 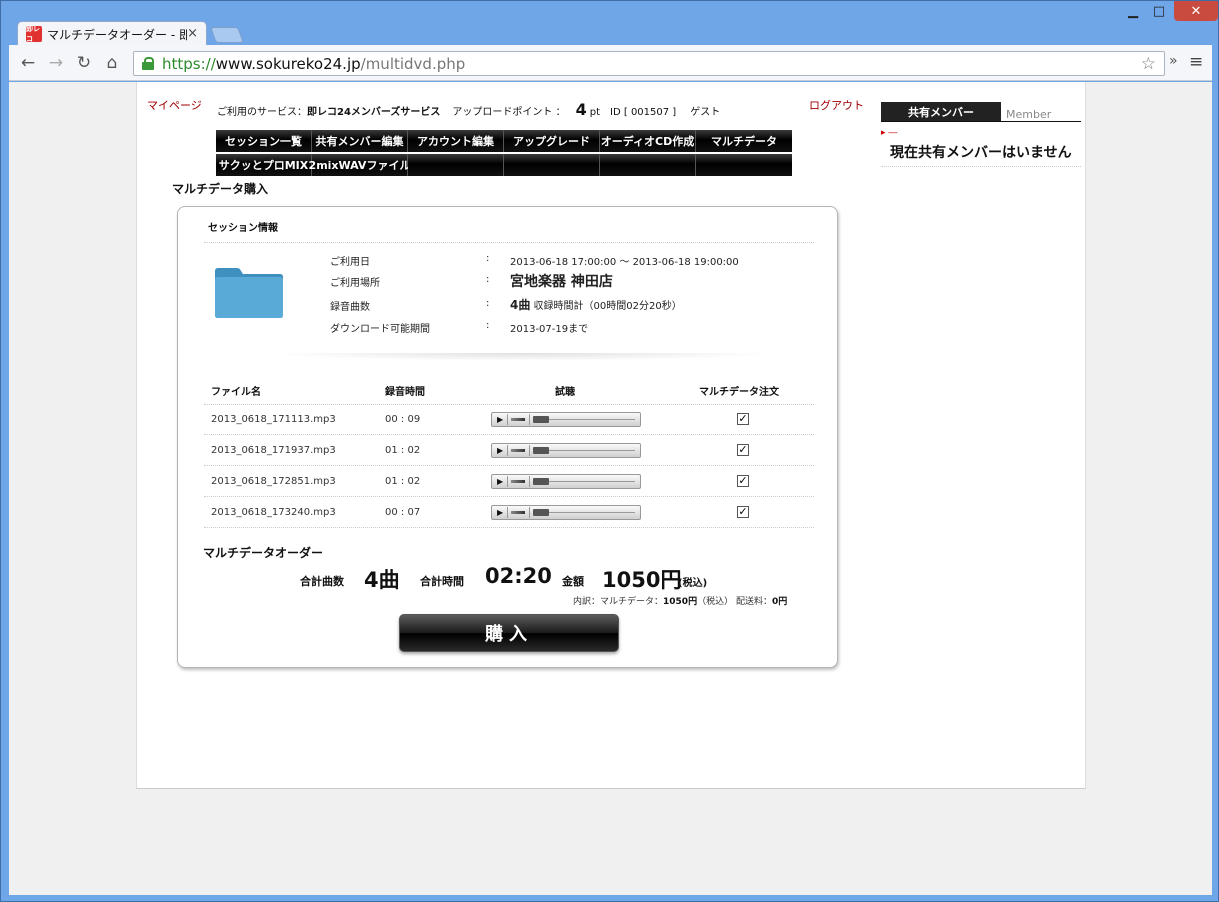 I want to click on nav-shared-member-edit: 共有メンバー編集, so click(x=360, y=141).